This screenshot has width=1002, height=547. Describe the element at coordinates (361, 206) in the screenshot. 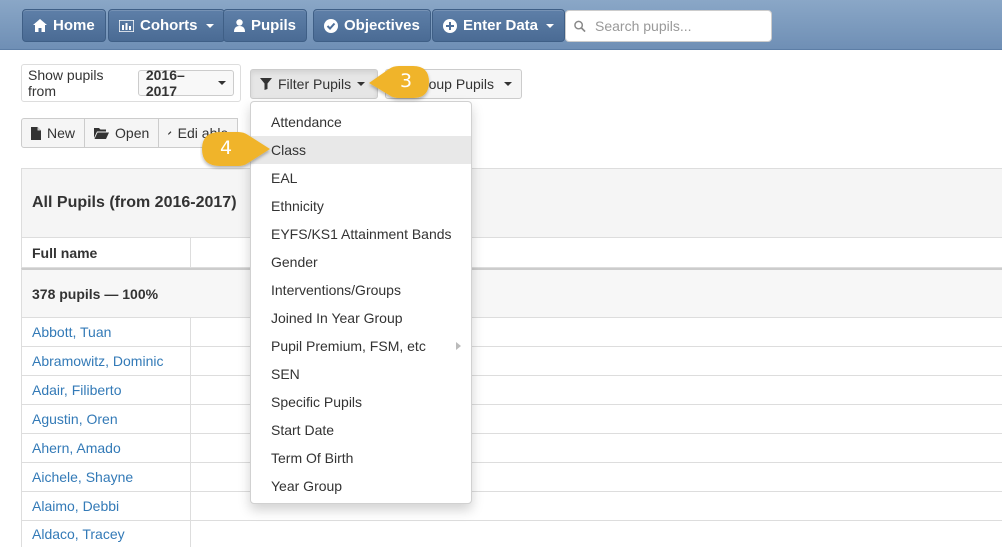

I see `filter-menu-item-ethnicity: Ethnicity` at that location.